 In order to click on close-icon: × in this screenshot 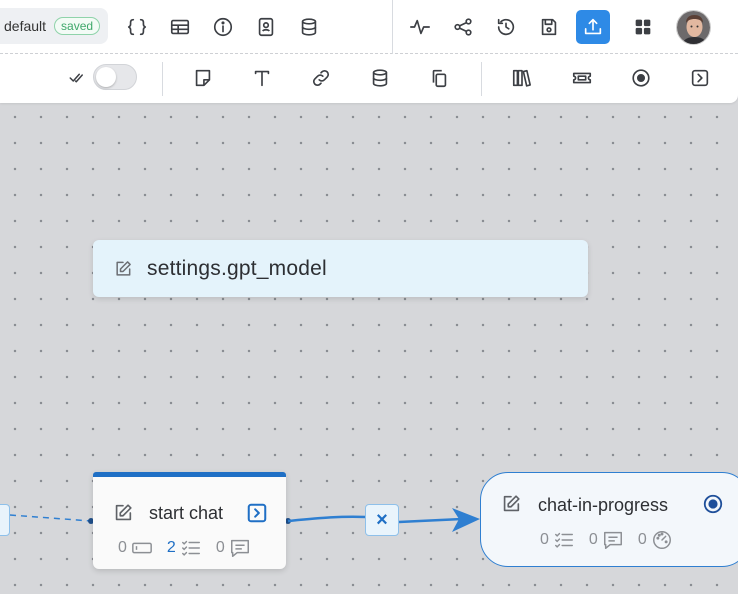, I will do `click(382, 519)`.